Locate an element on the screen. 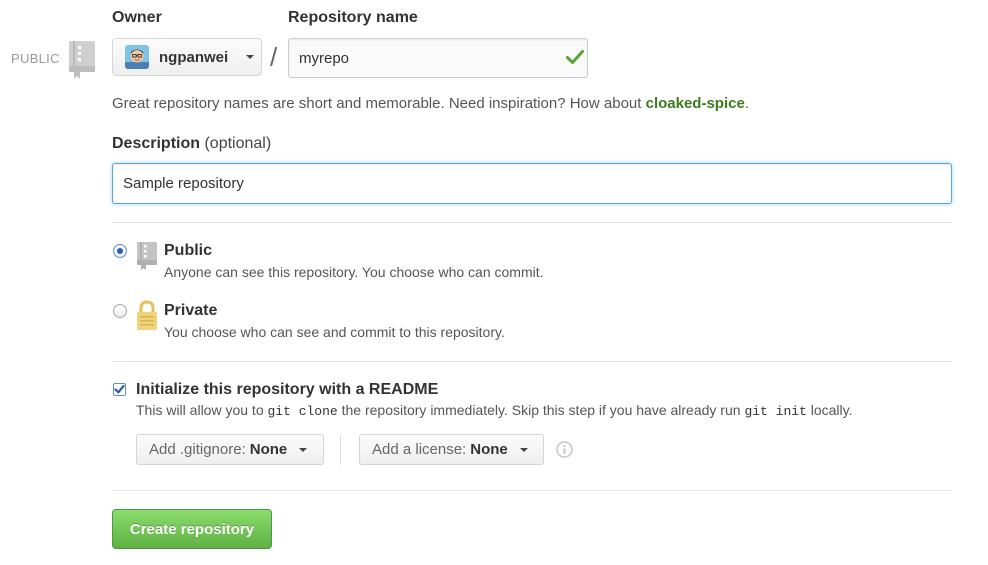  git-init-code: git init is located at coordinates (775, 411).